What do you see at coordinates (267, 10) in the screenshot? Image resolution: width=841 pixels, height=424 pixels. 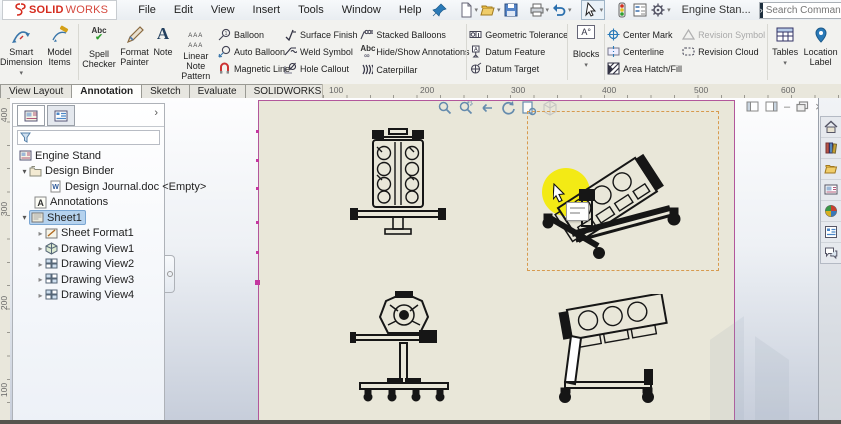 I see `menu-insert: Insert` at bounding box center [267, 10].